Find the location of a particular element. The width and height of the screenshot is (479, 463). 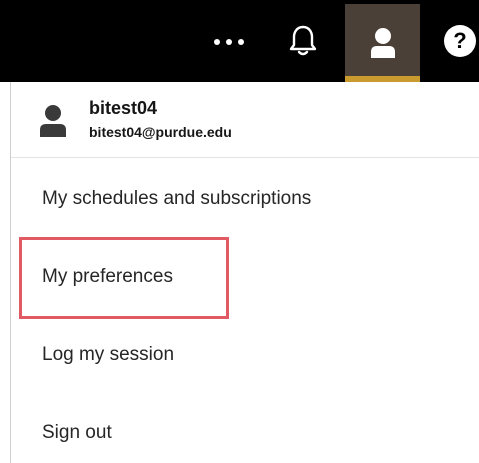

menu-item-sign-out: Sign out is located at coordinates (77, 433).